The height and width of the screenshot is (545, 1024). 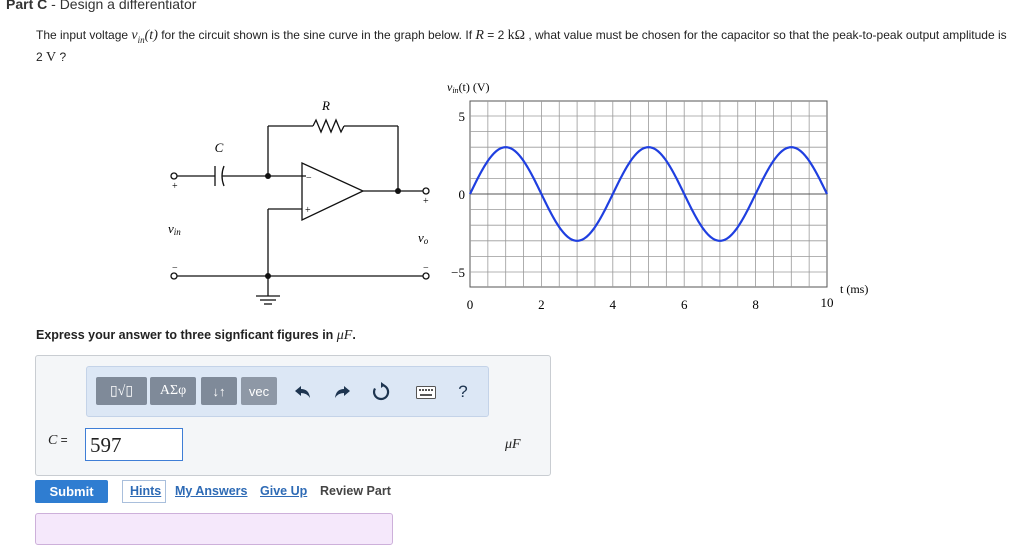 What do you see at coordinates (219, 391) in the screenshot?
I see `subscript-superscript-button: ↓↑` at bounding box center [219, 391].